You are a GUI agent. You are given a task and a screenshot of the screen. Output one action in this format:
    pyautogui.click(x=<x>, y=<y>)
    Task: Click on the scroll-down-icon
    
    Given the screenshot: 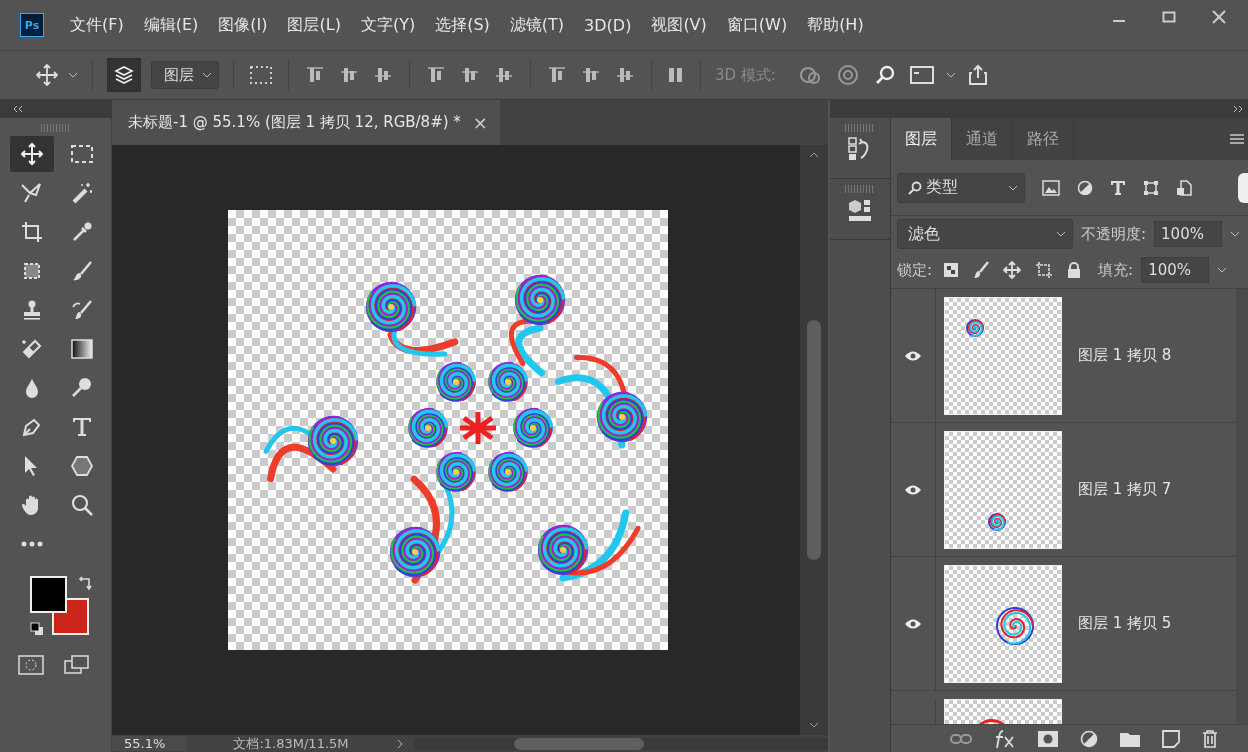 What is the action you would take?
    pyautogui.click(x=814, y=725)
    